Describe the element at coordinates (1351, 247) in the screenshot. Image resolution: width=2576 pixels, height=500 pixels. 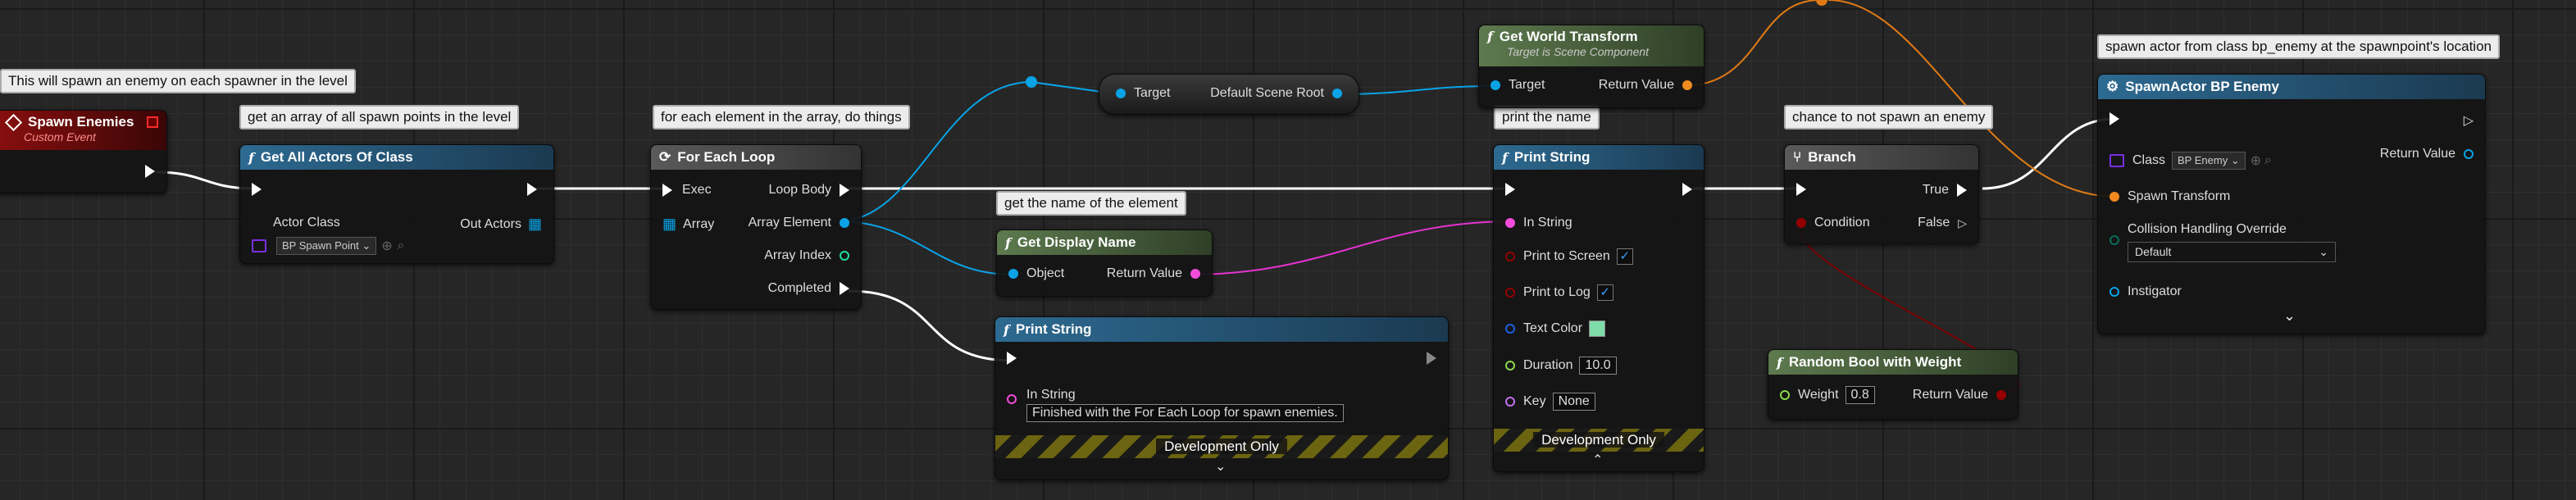
I see `string-wire` at that location.